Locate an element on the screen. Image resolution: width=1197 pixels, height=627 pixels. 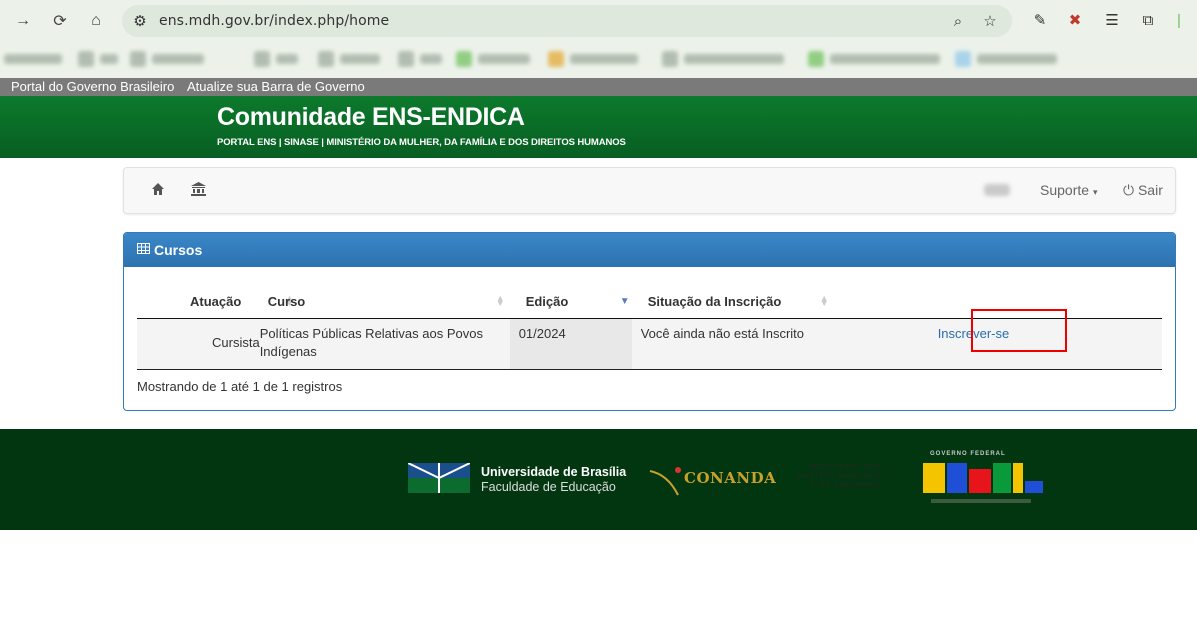
logout-button: ⏻ Sair is located at coordinates (1143, 190).